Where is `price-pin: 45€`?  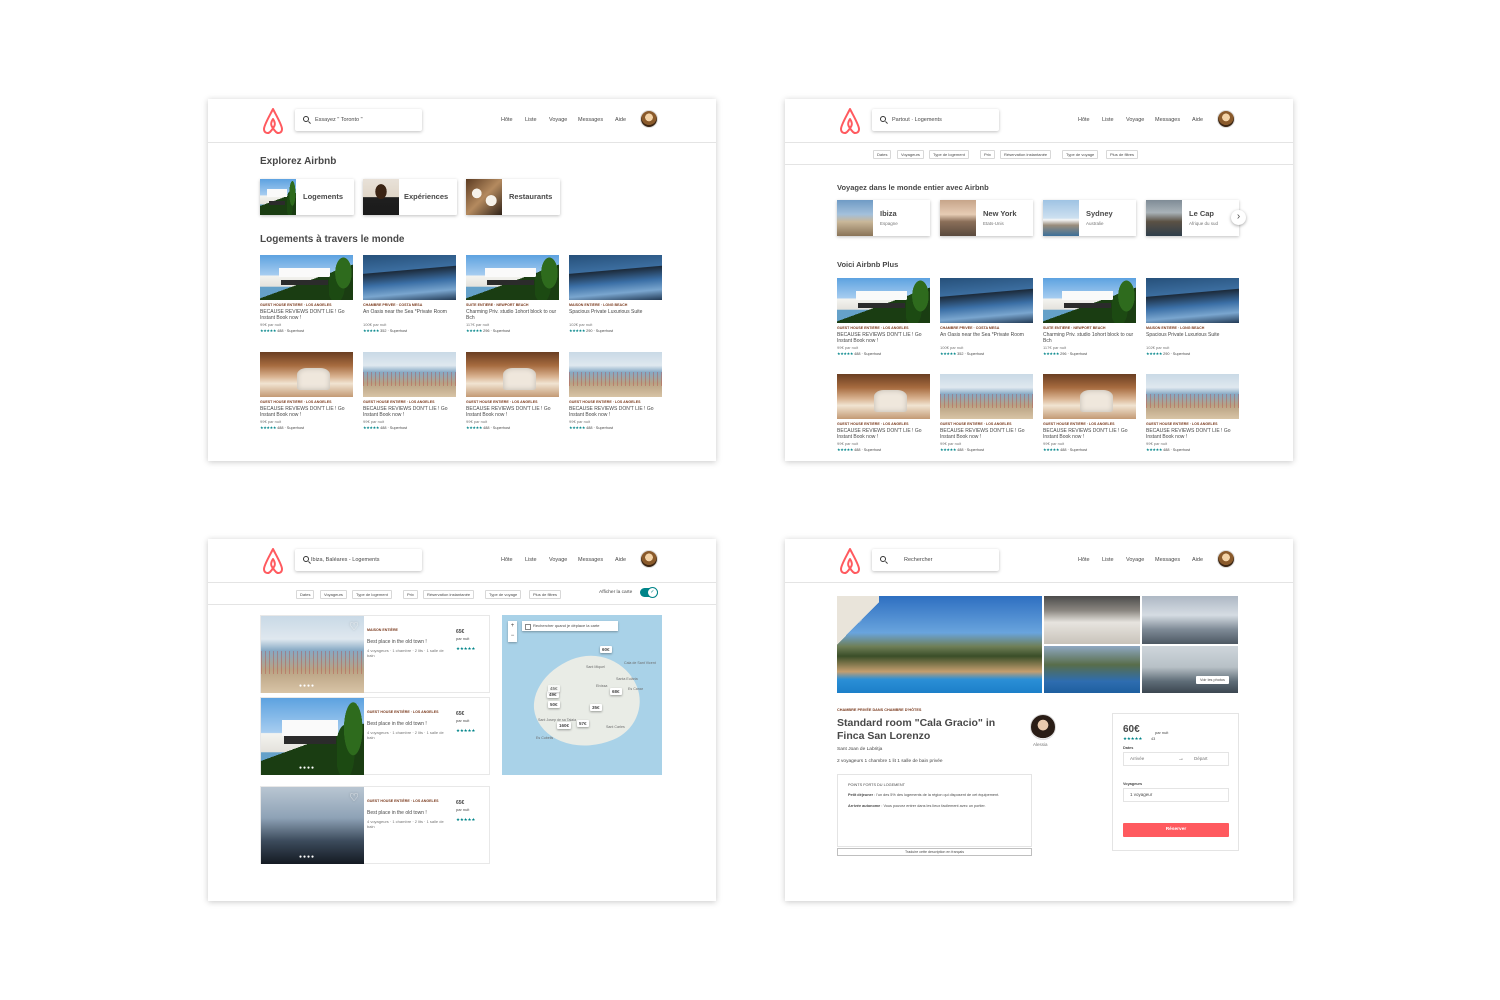 price-pin: 45€ is located at coordinates (554, 688).